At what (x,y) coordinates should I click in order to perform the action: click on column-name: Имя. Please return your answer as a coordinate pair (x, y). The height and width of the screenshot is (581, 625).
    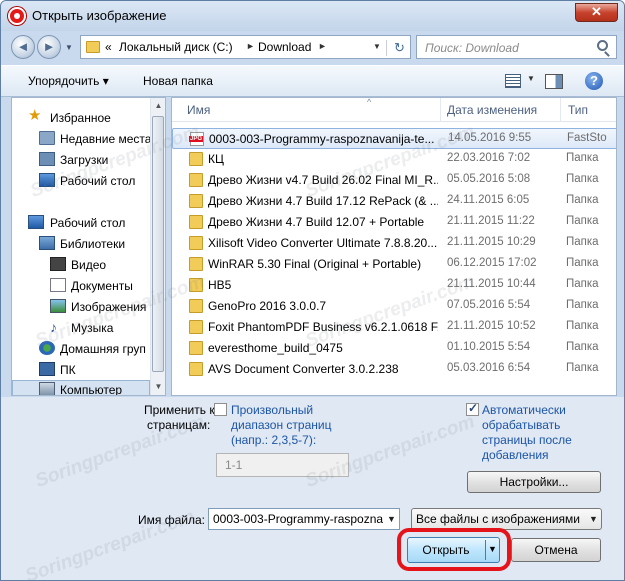
    Looking at the image, I should click on (198, 110).